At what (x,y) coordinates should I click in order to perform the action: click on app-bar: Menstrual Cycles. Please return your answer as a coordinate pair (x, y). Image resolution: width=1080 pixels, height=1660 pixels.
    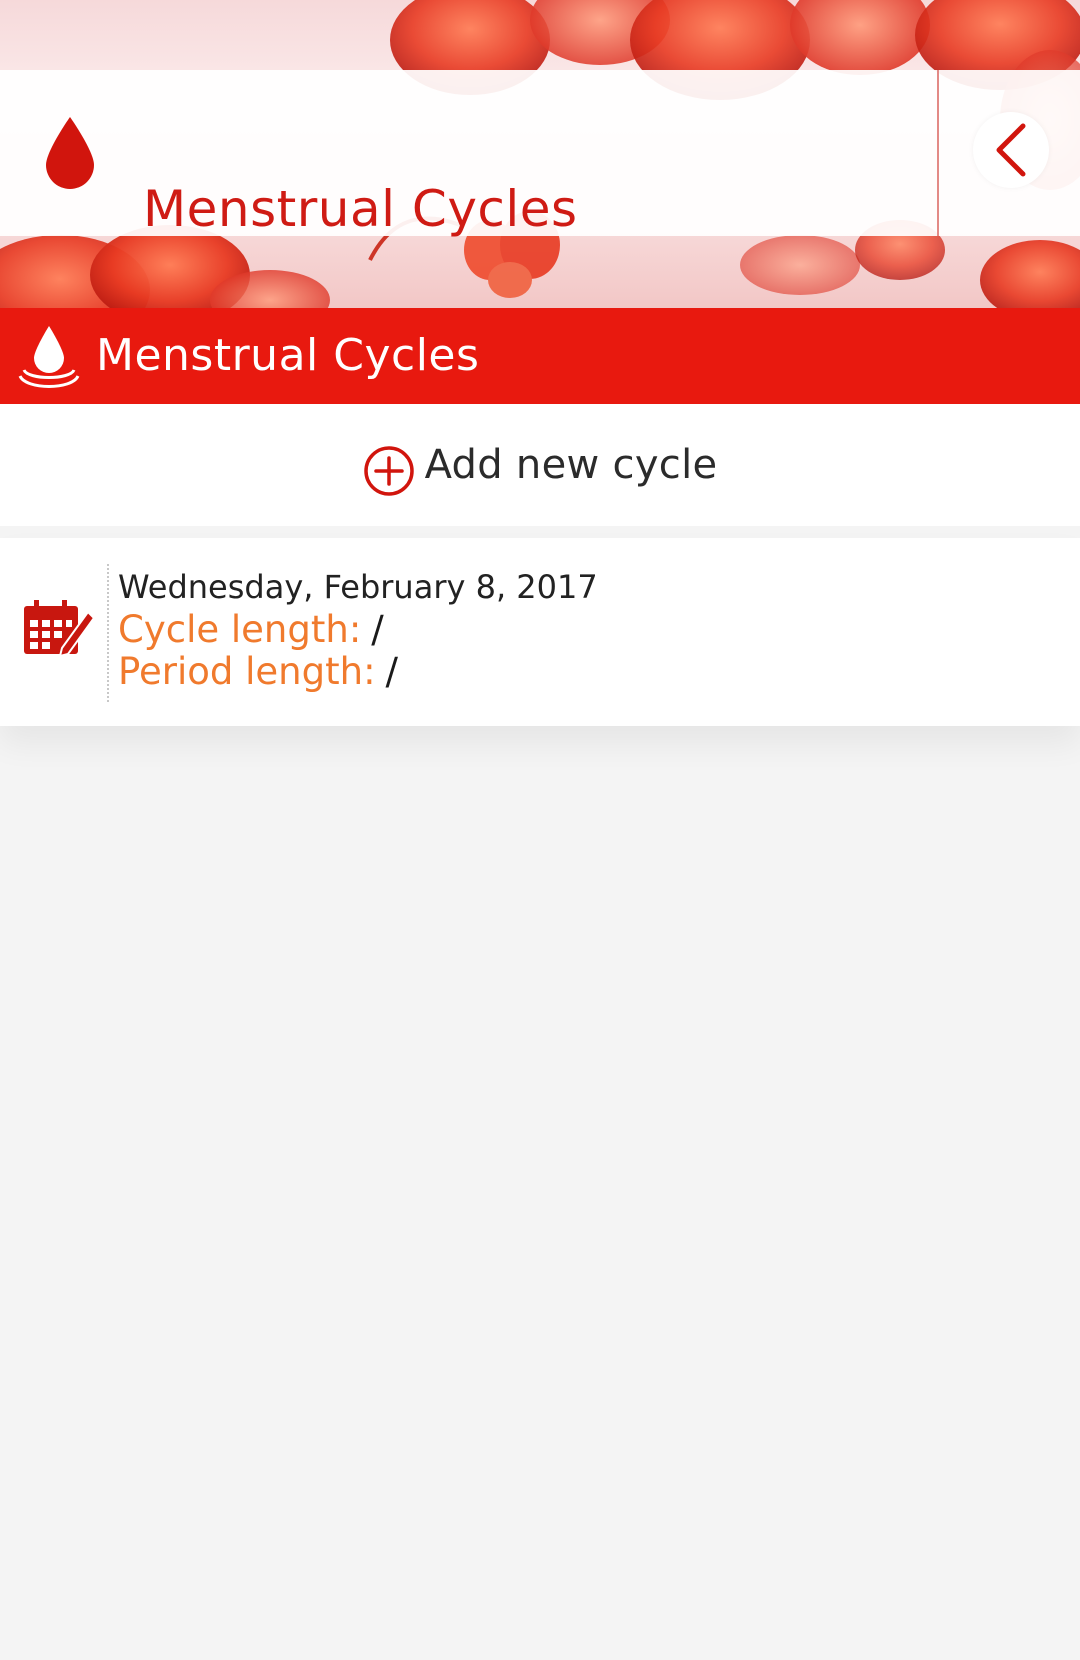
    Looking at the image, I should click on (540, 154).